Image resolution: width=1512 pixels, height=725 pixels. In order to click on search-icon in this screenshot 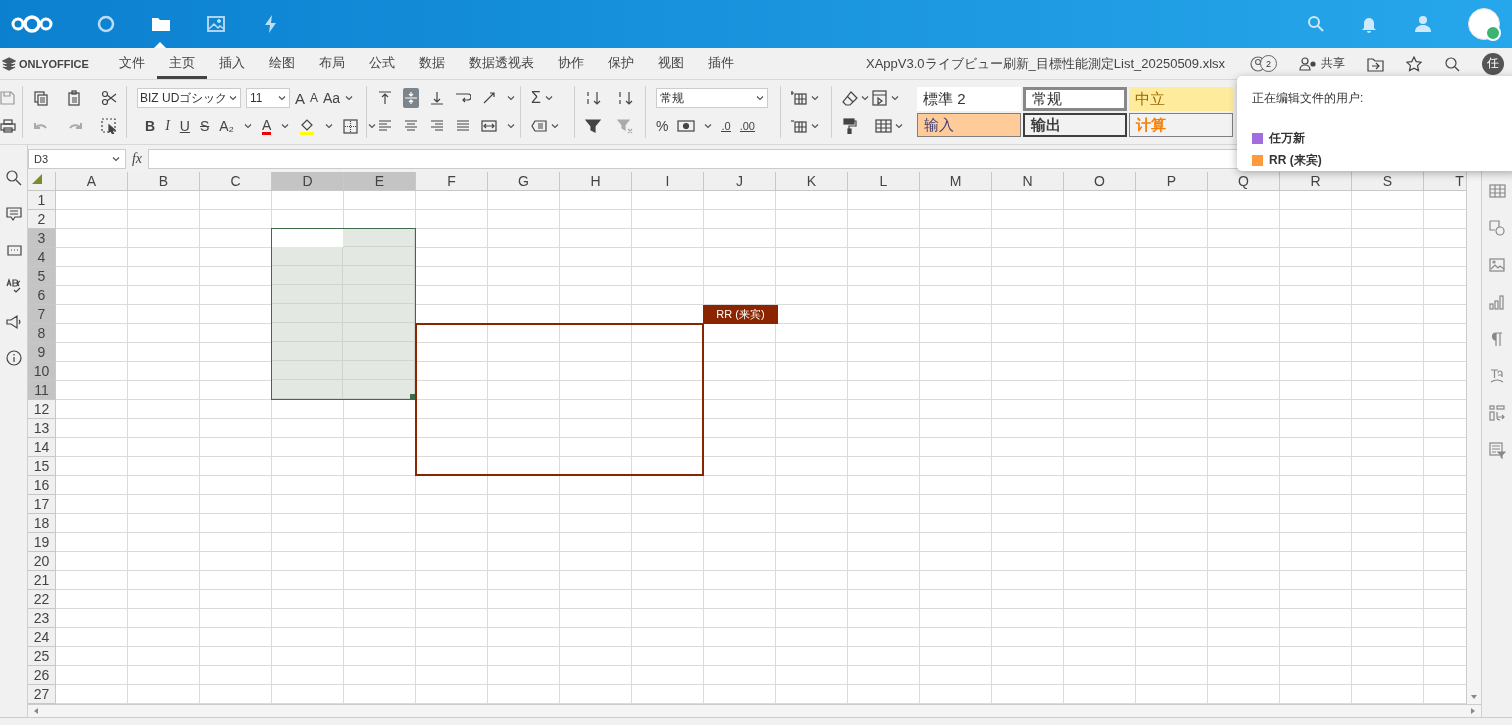, I will do `click(1452, 63)`.